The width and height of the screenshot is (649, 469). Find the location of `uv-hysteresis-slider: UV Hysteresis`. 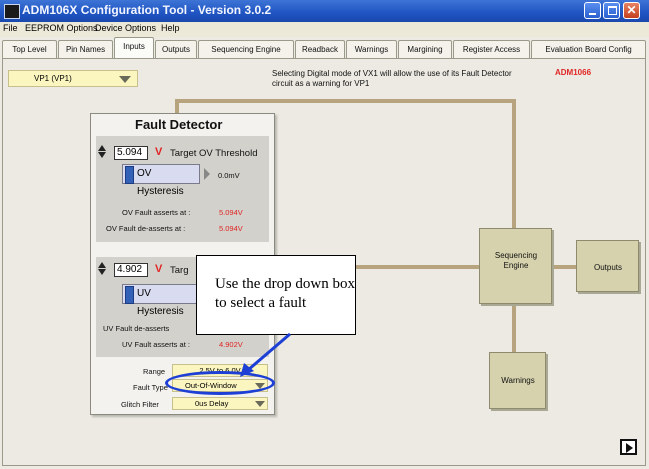

uv-hysteresis-slider: UV Hysteresis is located at coordinates (161, 300).